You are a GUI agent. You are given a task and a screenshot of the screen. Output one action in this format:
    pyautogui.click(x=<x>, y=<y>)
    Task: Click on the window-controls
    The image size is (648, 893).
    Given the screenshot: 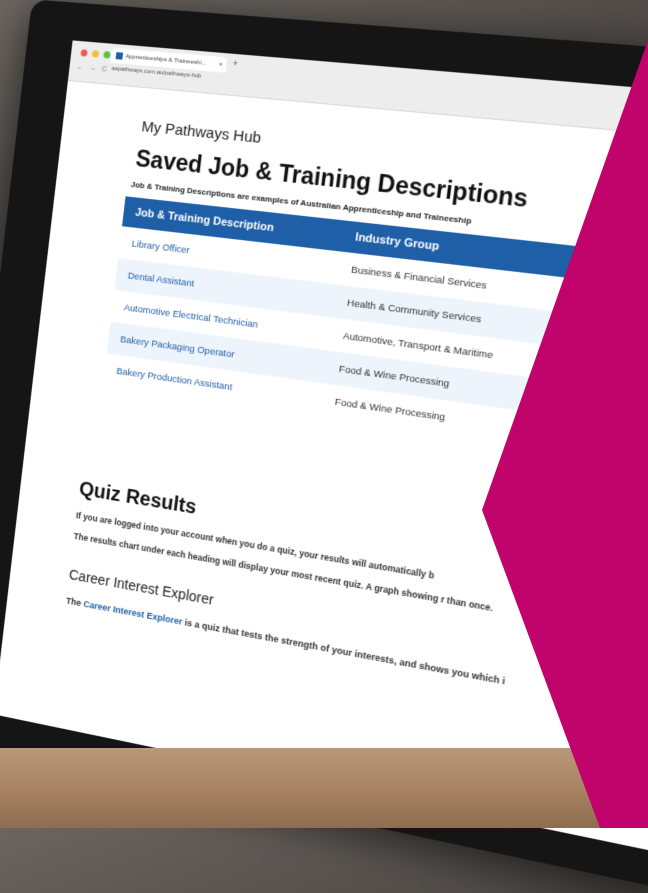 What is the action you would take?
    pyautogui.click(x=95, y=54)
    